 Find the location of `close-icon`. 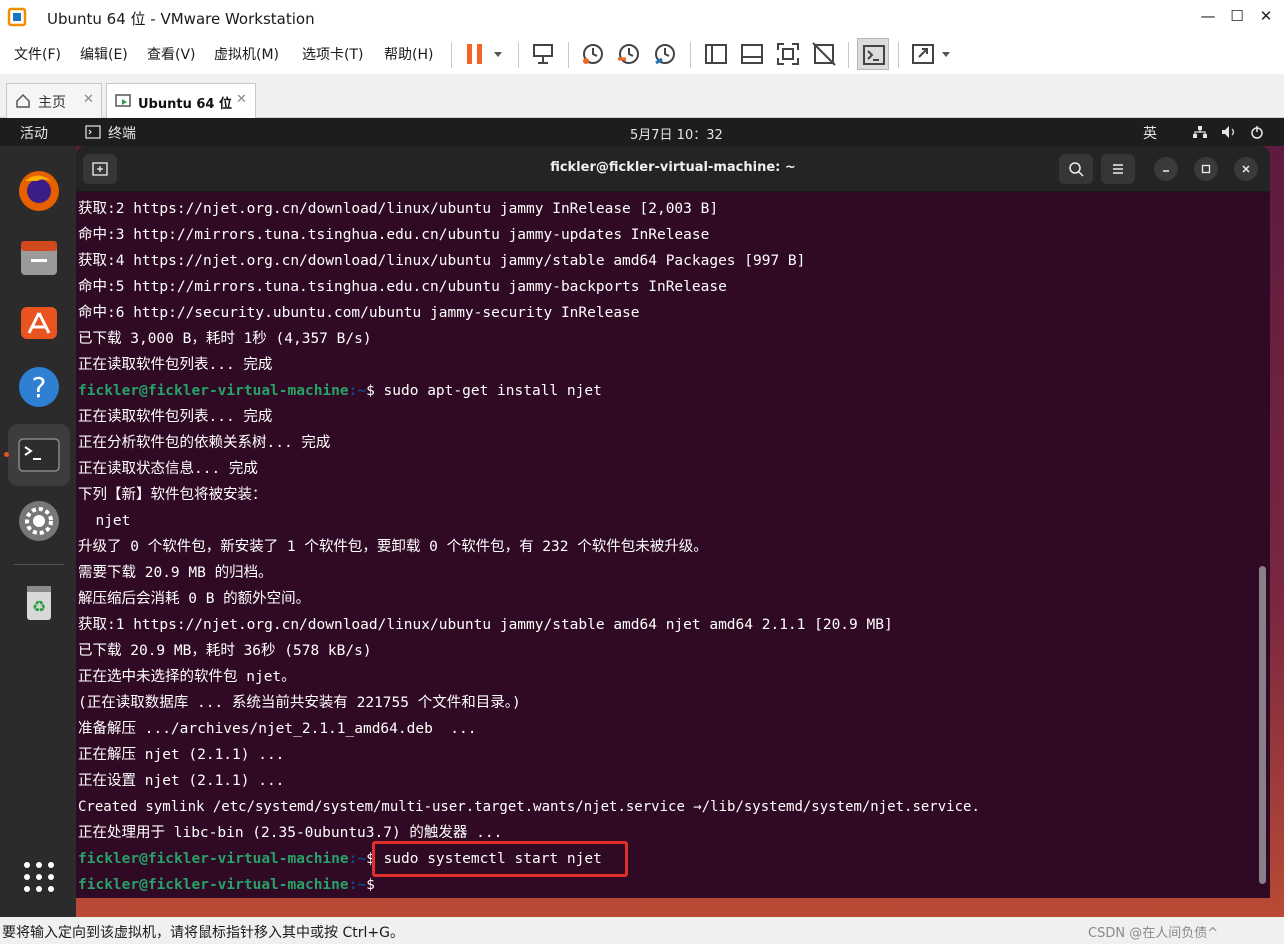

close-icon is located at coordinates (1246, 169).